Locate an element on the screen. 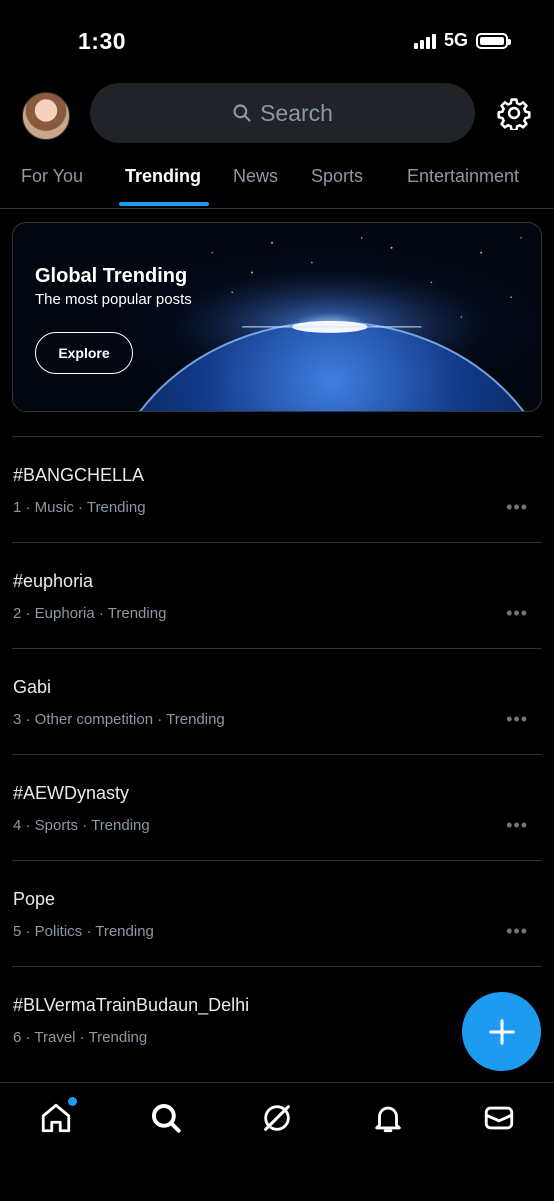 Image resolution: width=554 pixels, height=1201 pixels. explore-button: Explore is located at coordinates (84, 353).